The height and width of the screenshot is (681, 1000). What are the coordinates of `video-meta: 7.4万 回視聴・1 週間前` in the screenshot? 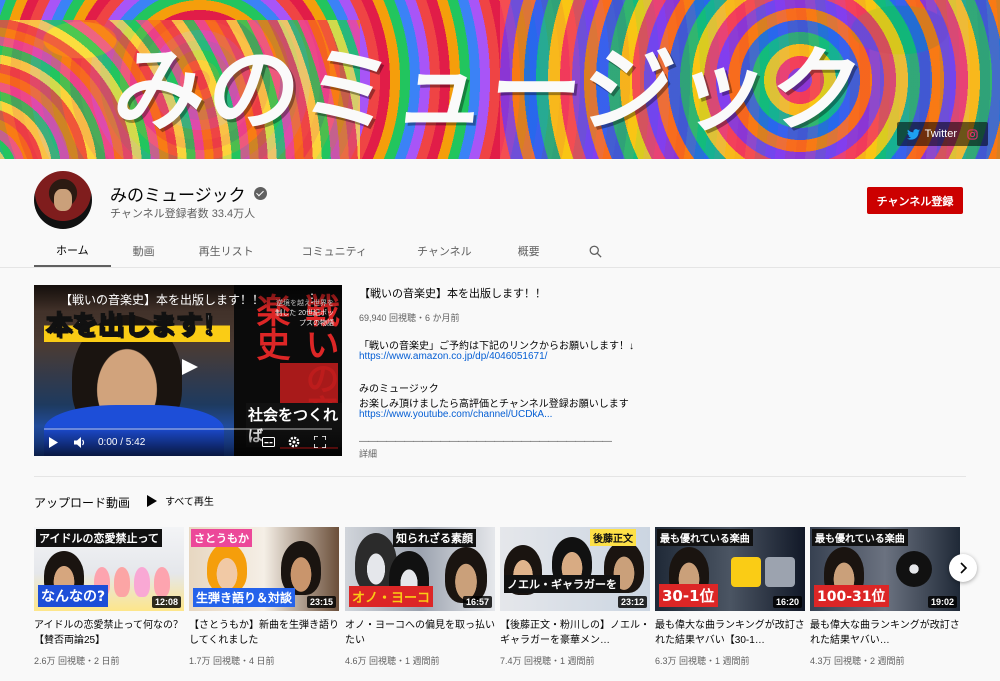 It's located at (547, 661).